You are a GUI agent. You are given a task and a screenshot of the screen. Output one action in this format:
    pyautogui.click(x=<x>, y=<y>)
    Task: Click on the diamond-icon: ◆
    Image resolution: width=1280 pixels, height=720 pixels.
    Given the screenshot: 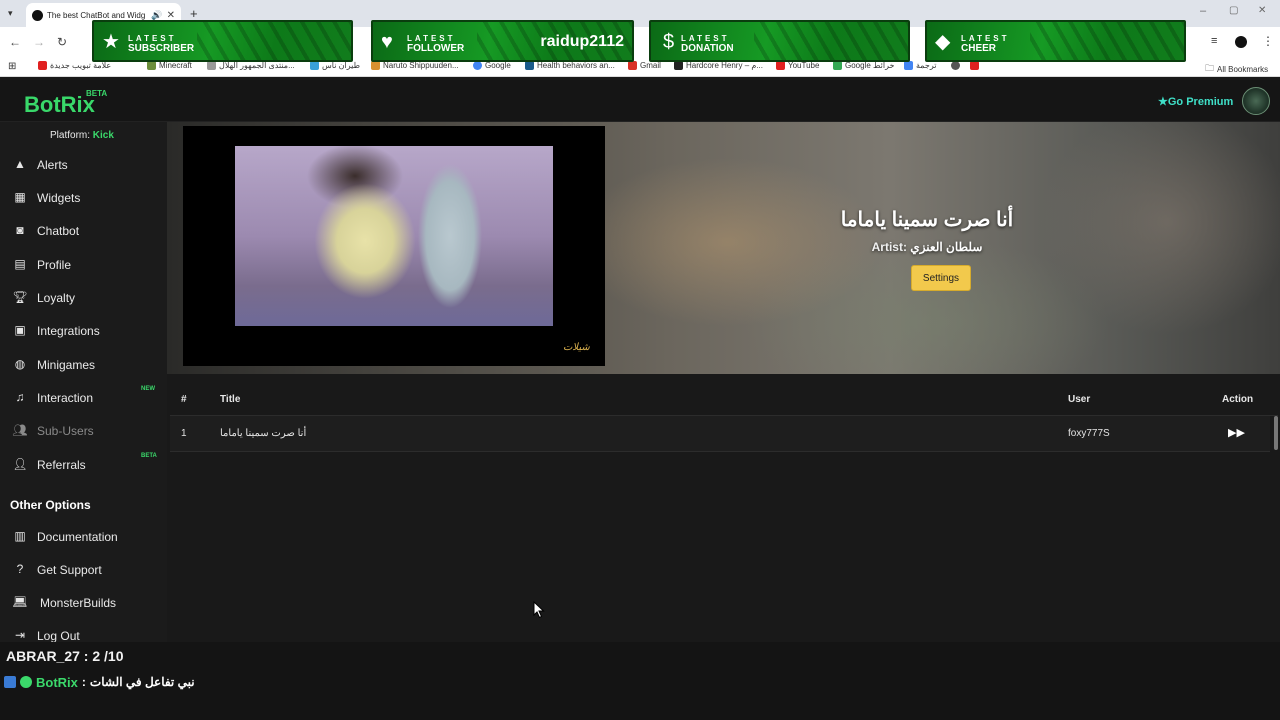 What is the action you would take?
    pyautogui.click(x=943, y=42)
    